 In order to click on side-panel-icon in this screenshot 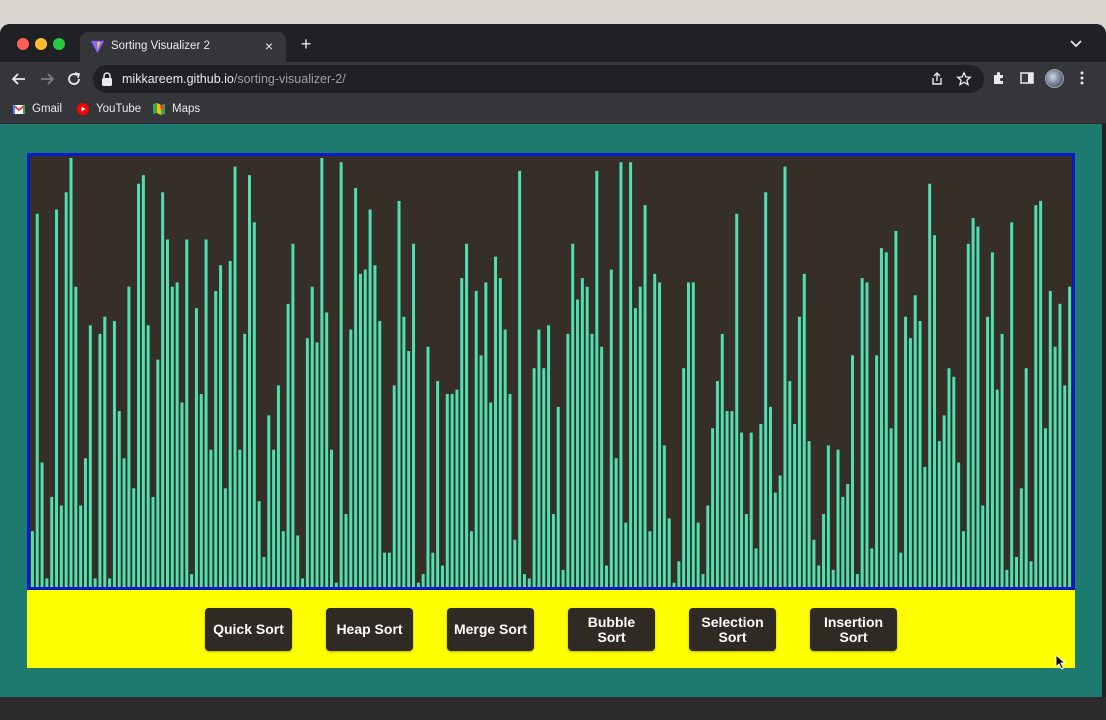, I will do `click(1027, 78)`.